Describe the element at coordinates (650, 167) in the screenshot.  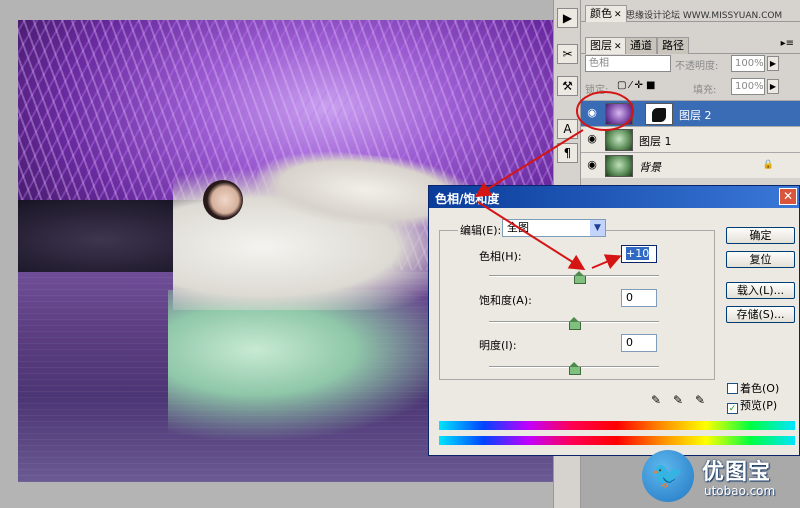
I see `layer-name: 背景` at that location.